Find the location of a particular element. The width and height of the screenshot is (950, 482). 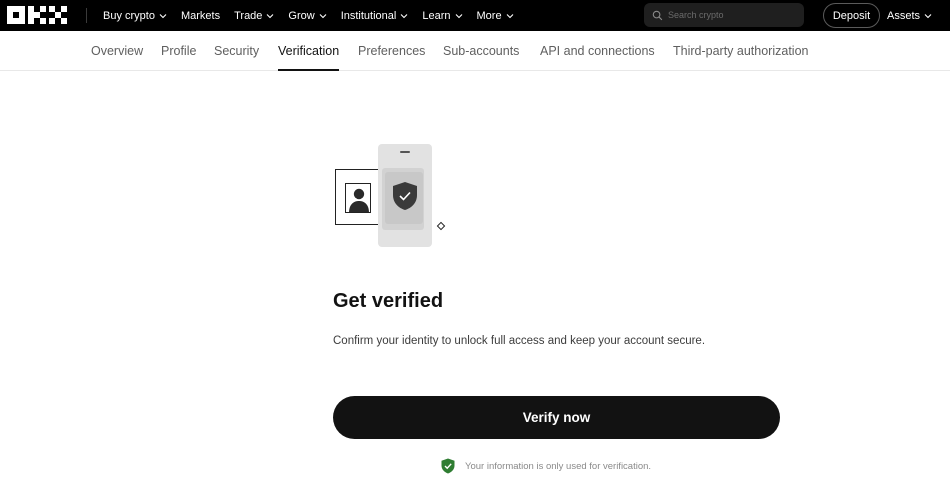

nav-item-label: Buy crypto is located at coordinates (129, 15).